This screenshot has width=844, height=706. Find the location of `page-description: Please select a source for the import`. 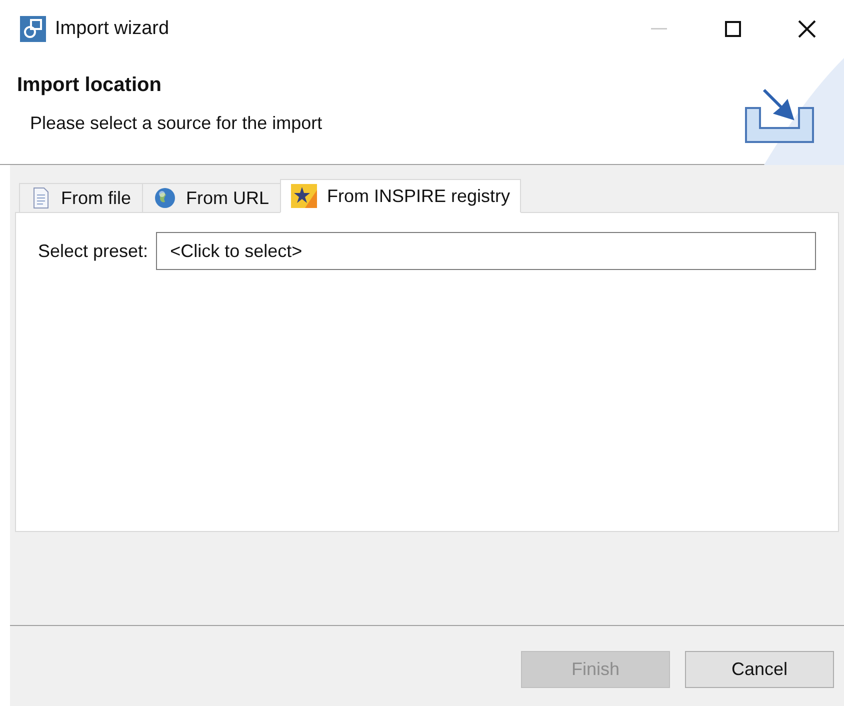

page-description: Please select a source for the import is located at coordinates (176, 123).